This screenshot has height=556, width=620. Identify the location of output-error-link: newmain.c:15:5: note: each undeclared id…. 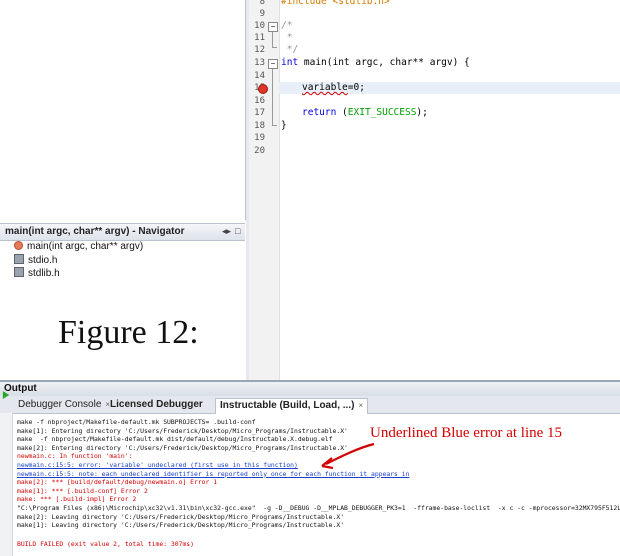
(213, 474).